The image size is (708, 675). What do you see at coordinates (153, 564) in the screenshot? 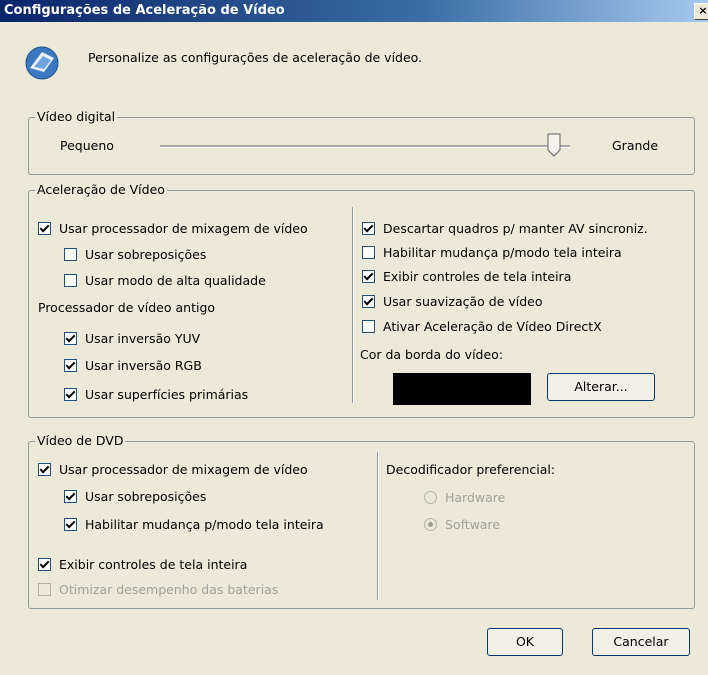
I see `dvd-fullscreen-controls-label: Exibir controles de tela inteira` at bounding box center [153, 564].